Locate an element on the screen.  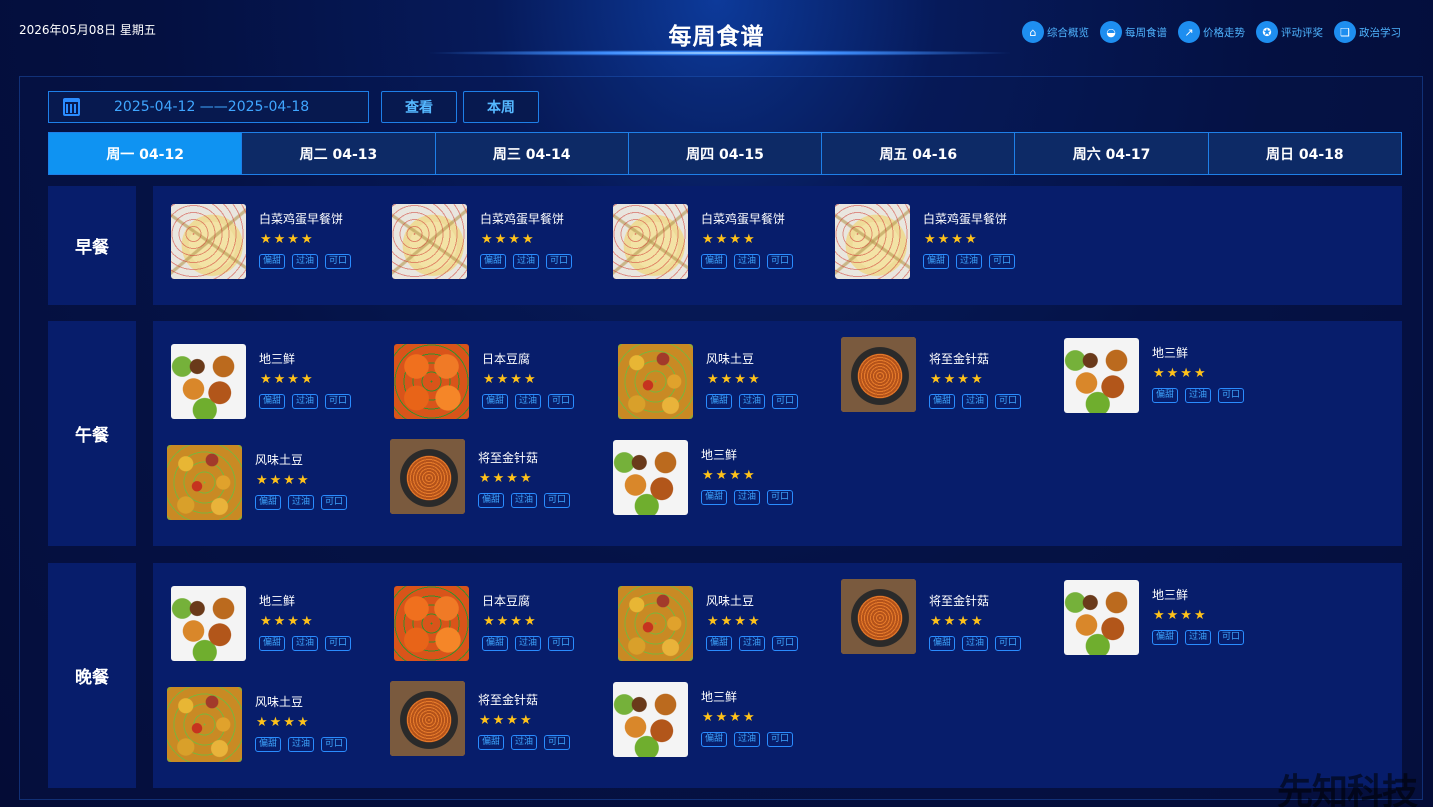
view-button: 查看 is located at coordinates (419, 107).